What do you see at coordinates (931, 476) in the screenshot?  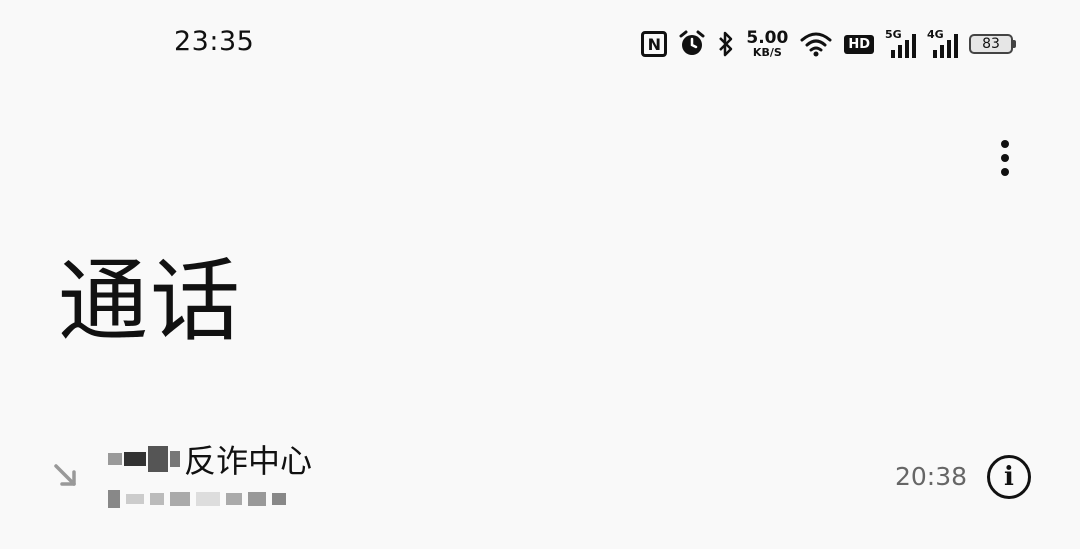 I see `call-time: 20:38` at bounding box center [931, 476].